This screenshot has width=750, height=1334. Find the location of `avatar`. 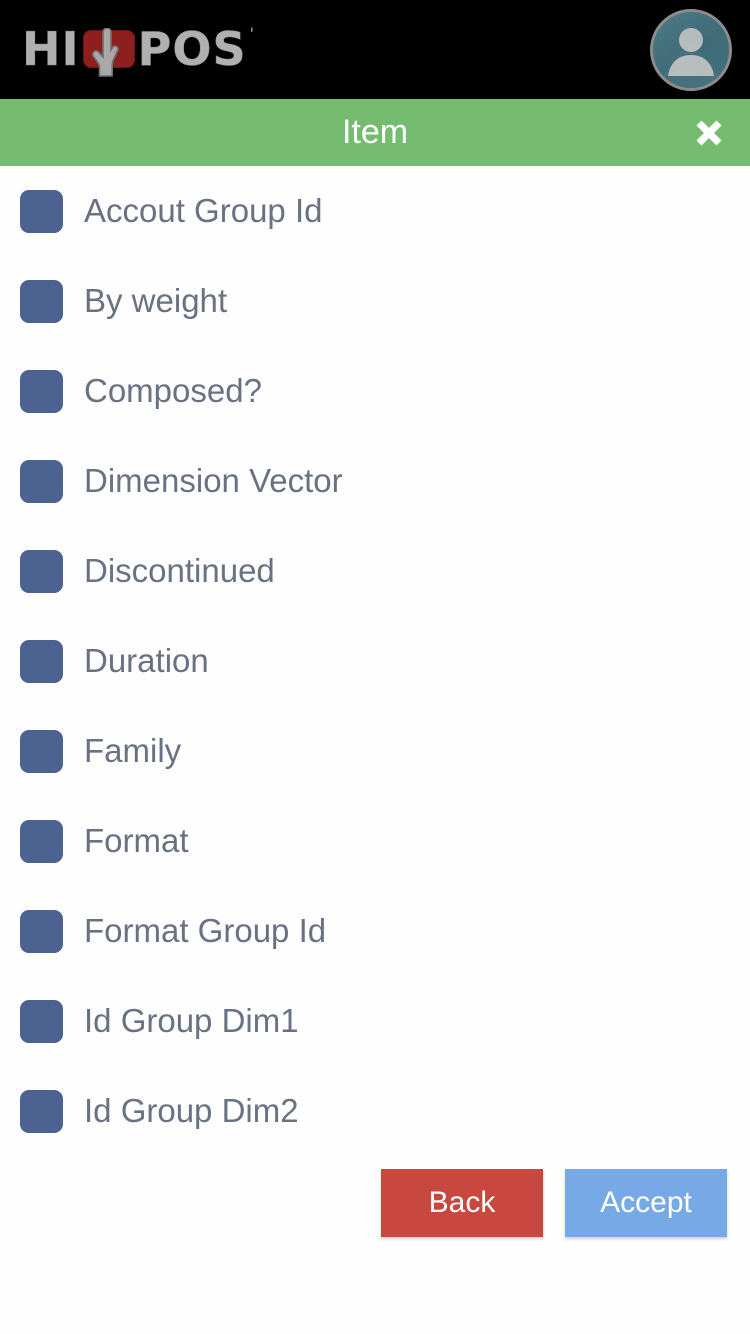

avatar is located at coordinates (691, 50).